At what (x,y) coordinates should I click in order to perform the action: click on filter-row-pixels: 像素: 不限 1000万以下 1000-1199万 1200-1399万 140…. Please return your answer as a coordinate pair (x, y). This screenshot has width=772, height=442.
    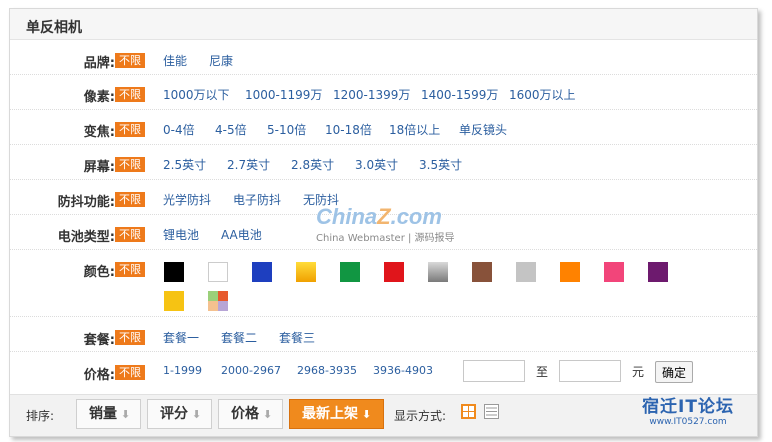
    Looking at the image, I should click on (383, 92).